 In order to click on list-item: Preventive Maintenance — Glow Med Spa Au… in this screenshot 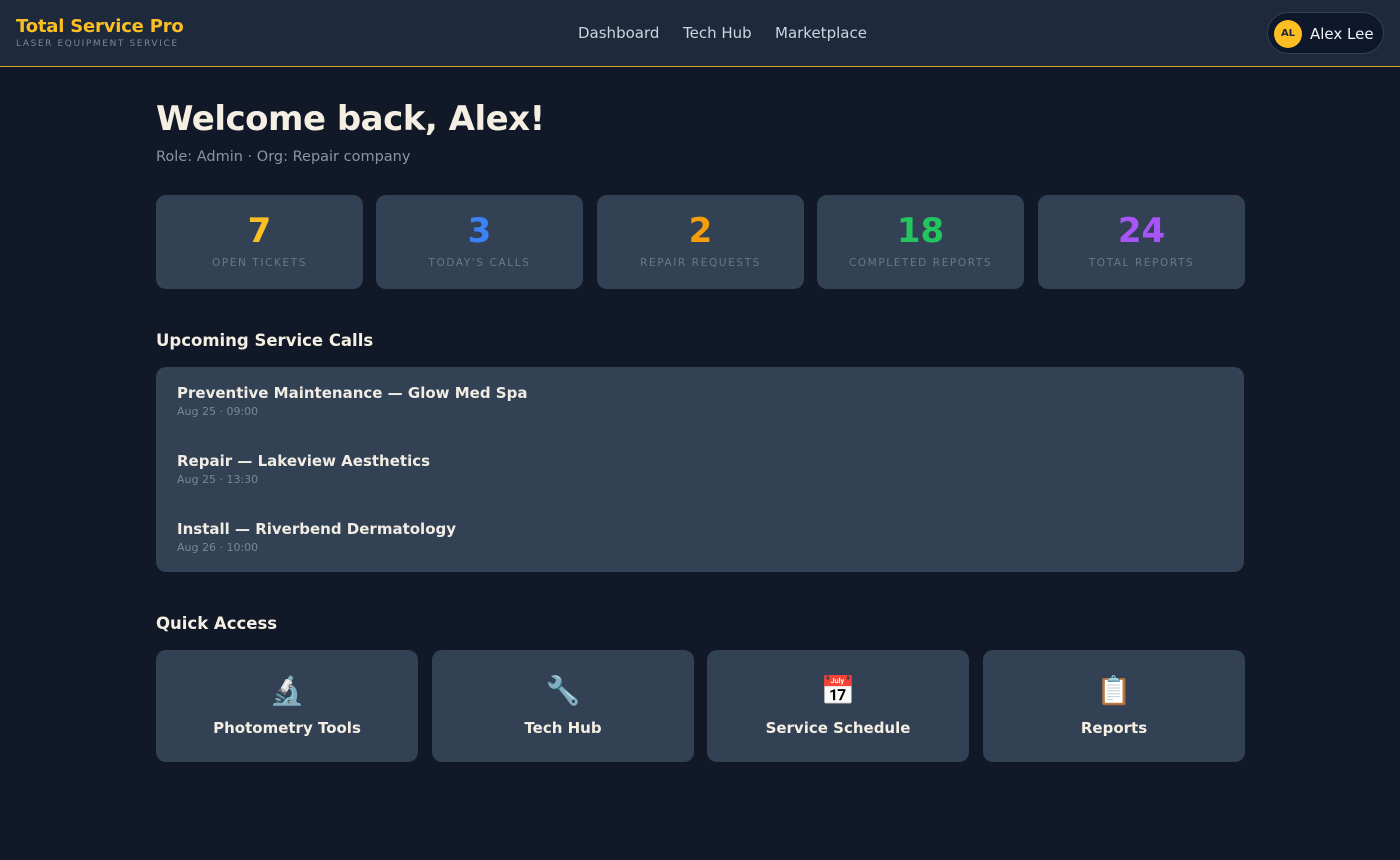, I will do `click(352, 401)`.